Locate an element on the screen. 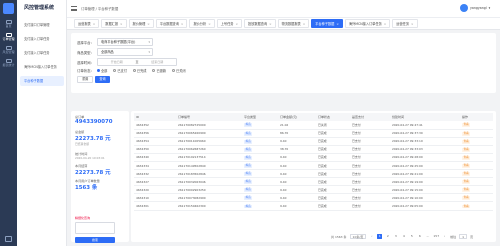  tab-platform-query: 平台数据查询 × is located at coordinates (171, 23).